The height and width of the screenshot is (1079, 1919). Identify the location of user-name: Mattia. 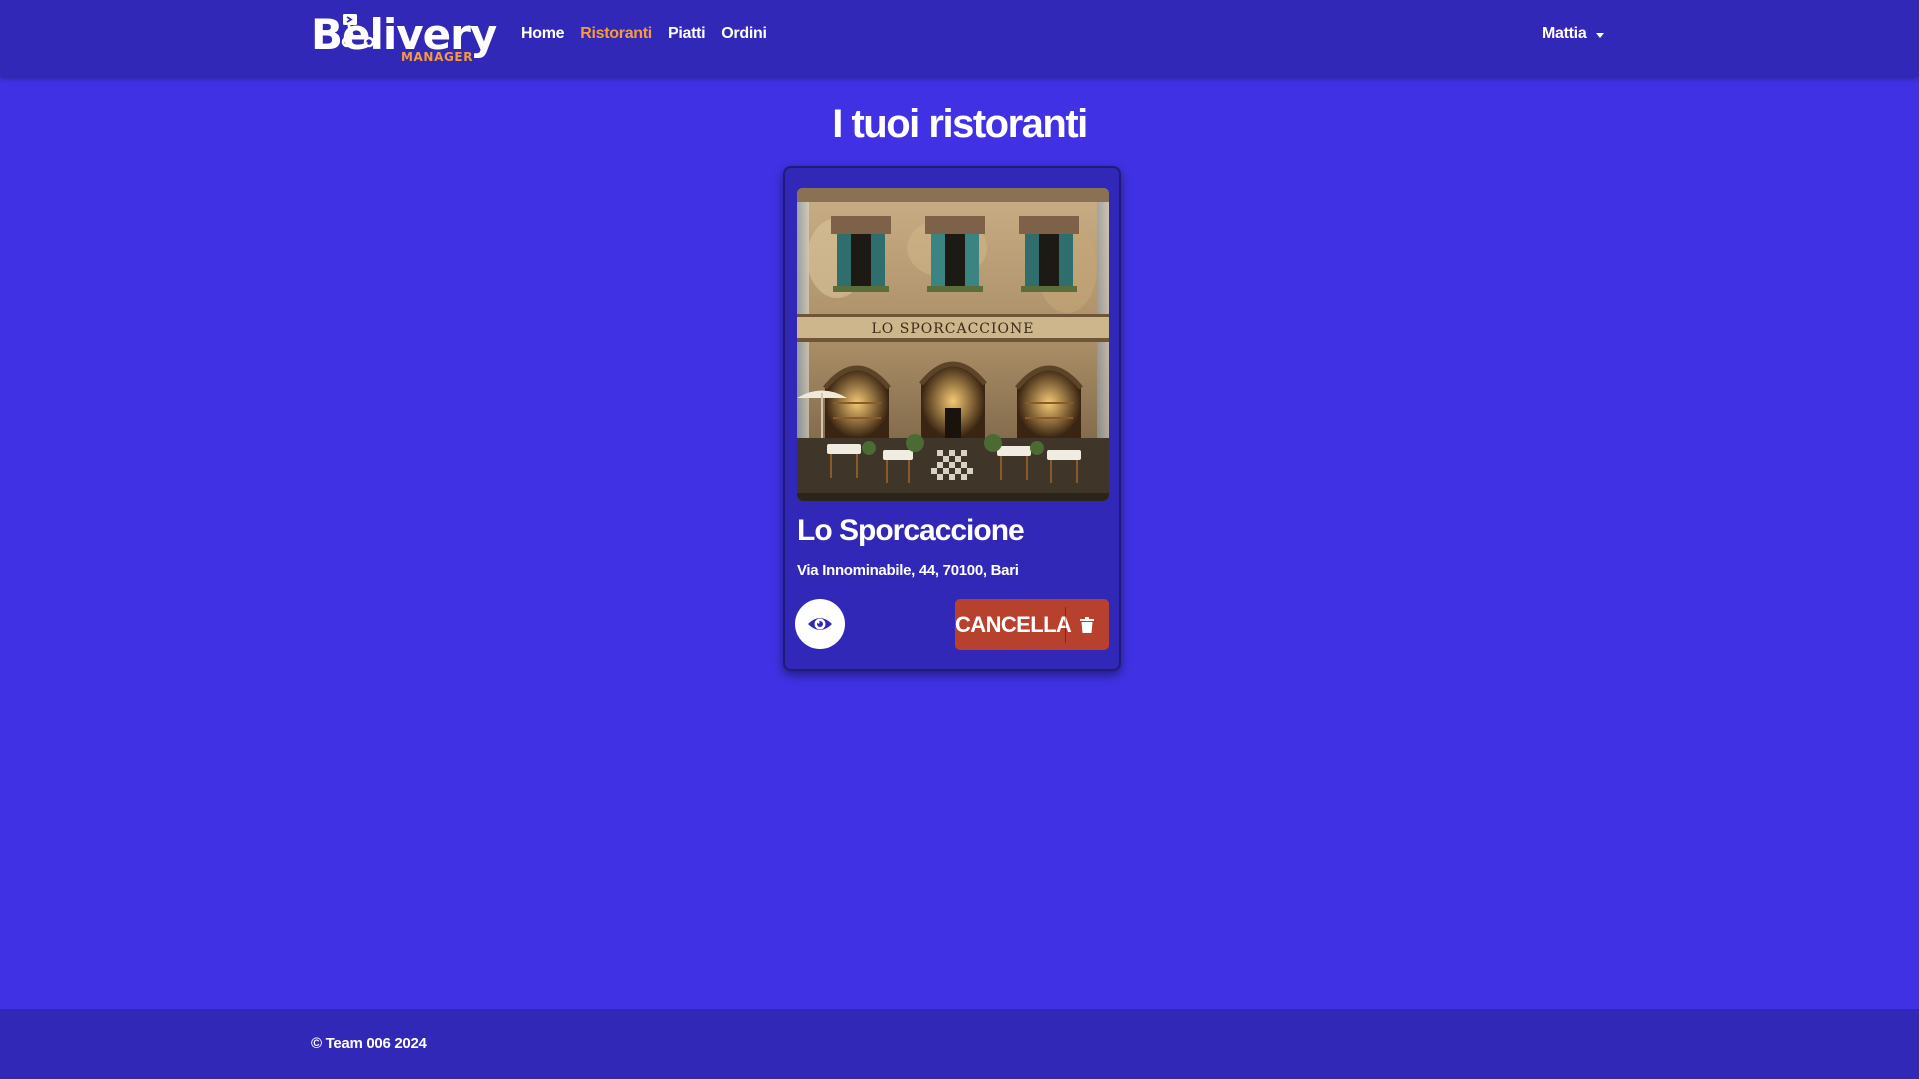
(1564, 33).